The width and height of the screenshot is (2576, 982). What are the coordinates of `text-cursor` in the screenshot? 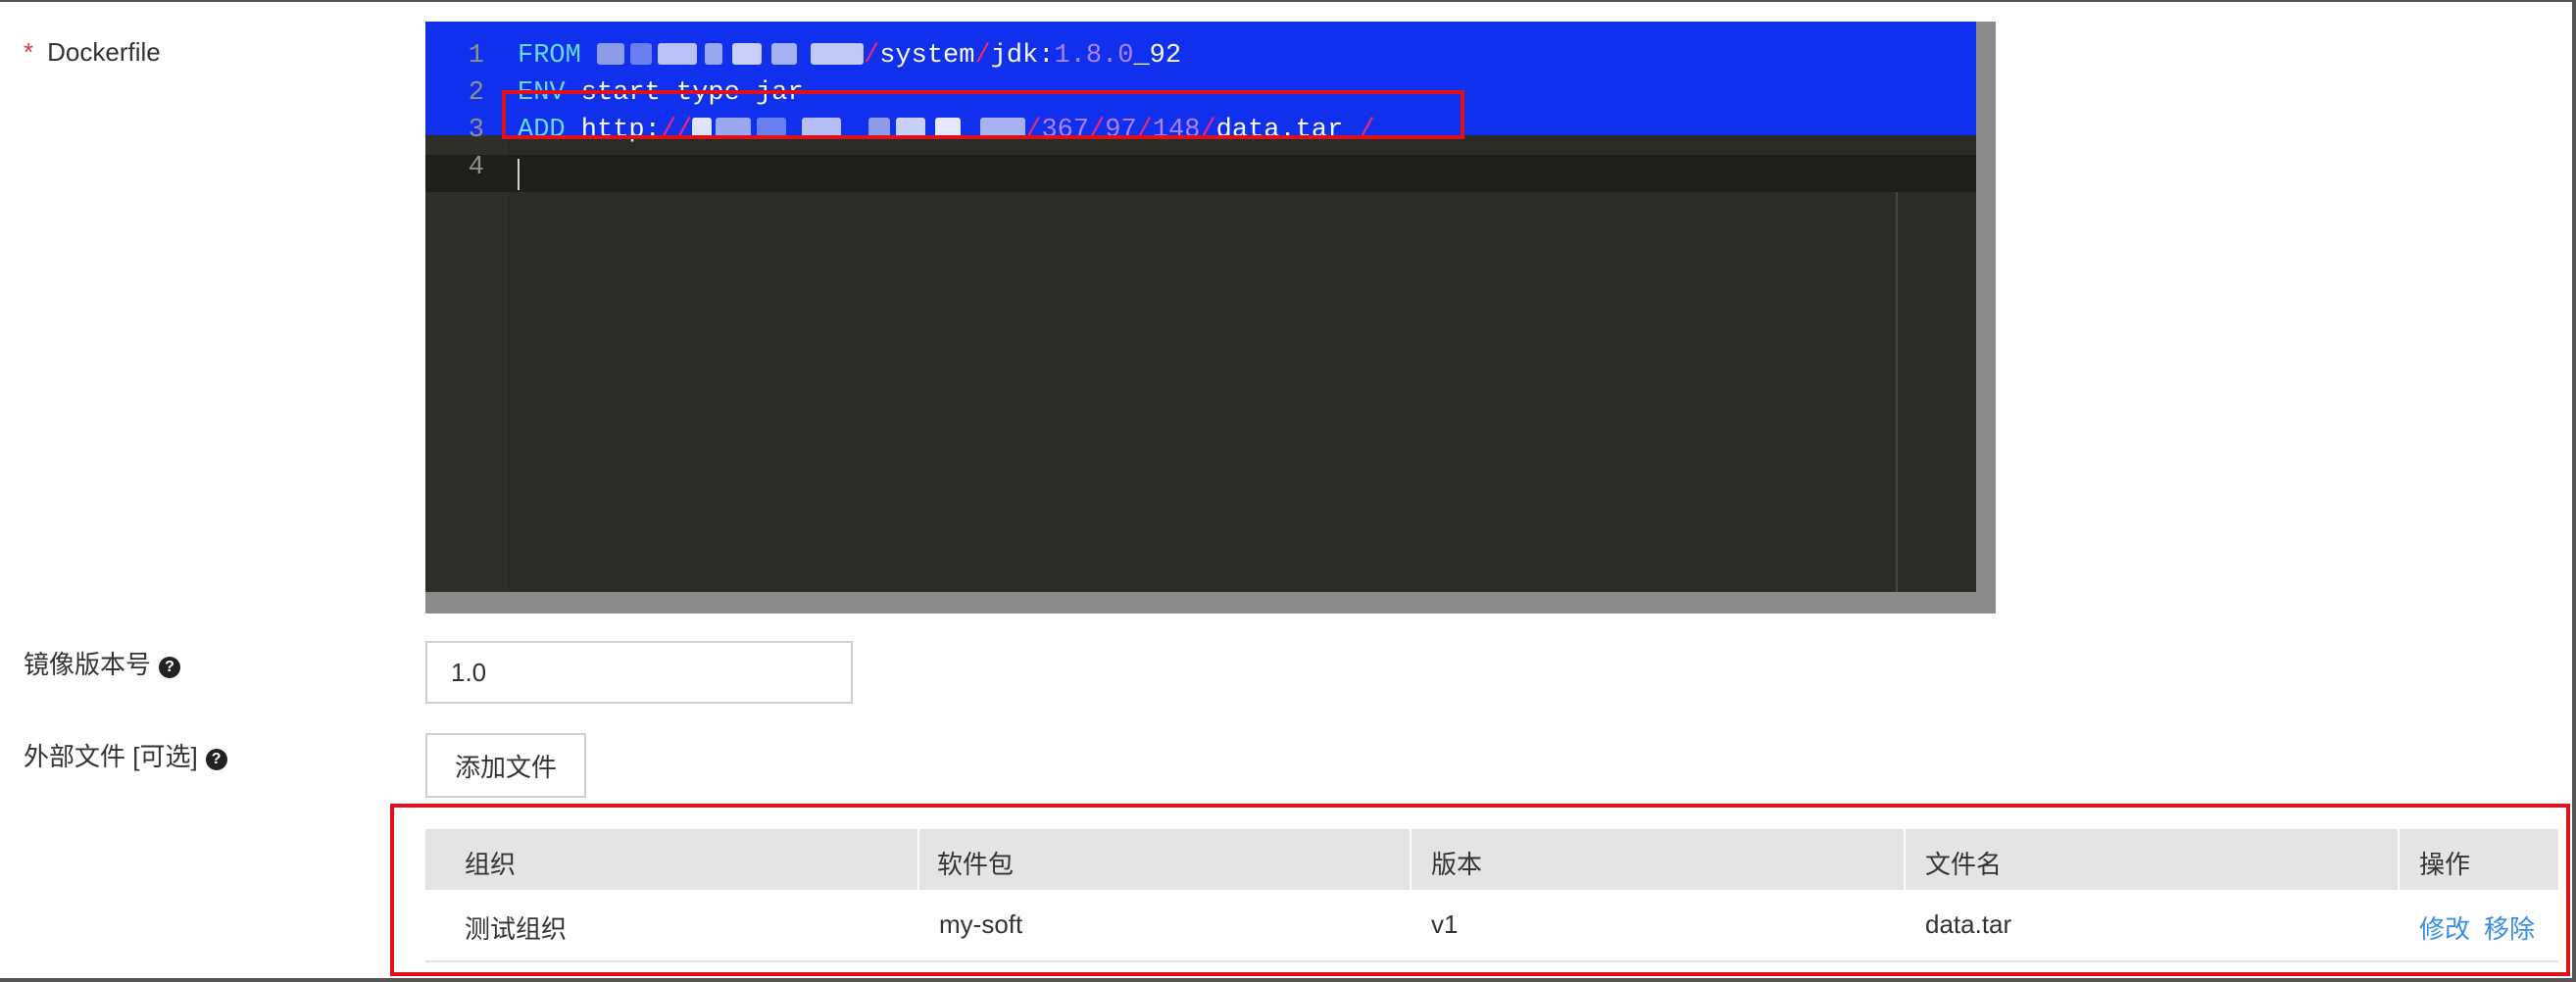 It's located at (519, 175).